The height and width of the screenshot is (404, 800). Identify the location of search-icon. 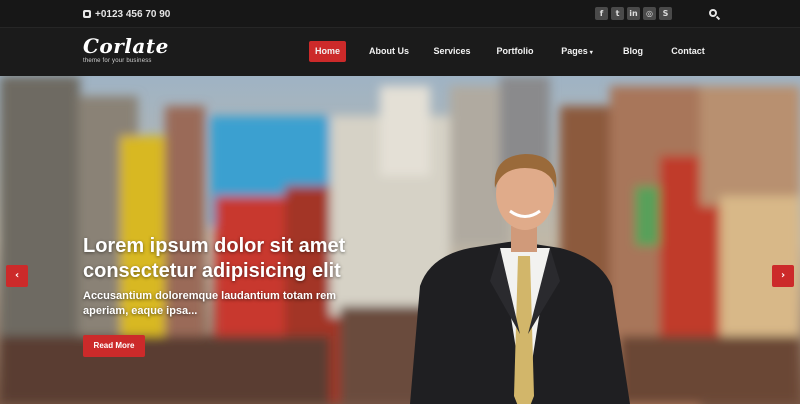
(713, 13).